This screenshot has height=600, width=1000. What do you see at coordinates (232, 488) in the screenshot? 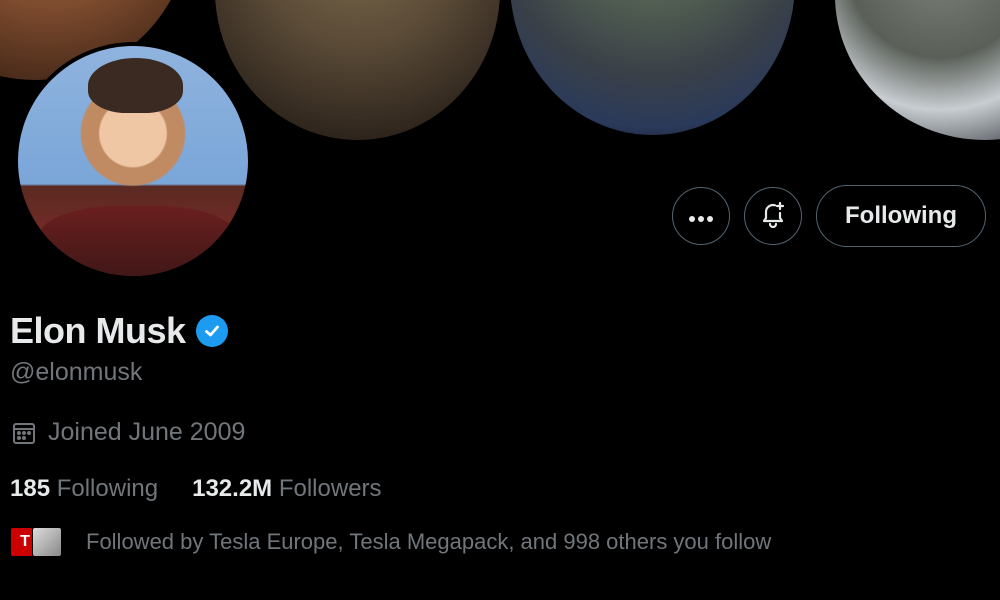
I see `followers-count: 132.2M` at bounding box center [232, 488].